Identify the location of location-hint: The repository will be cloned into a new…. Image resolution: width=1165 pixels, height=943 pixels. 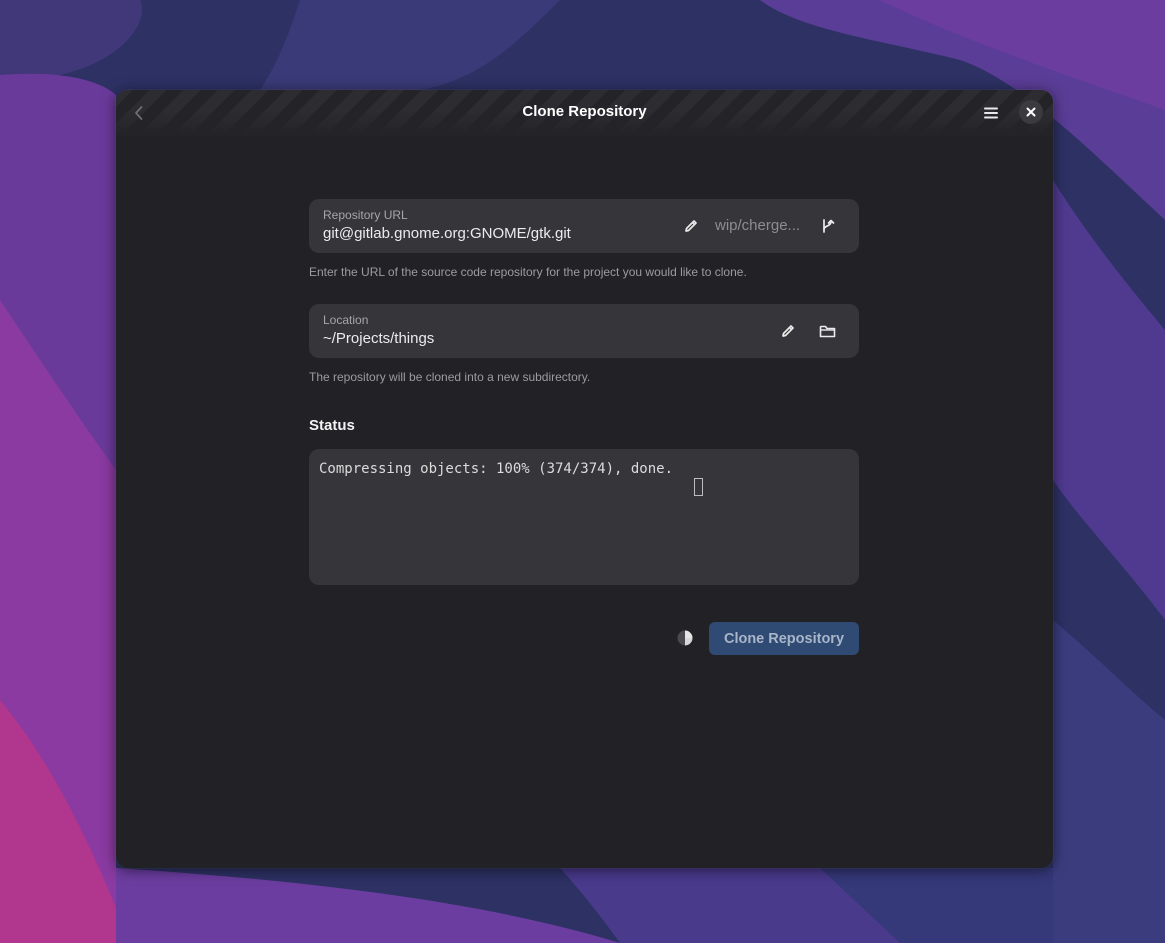
(450, 377).